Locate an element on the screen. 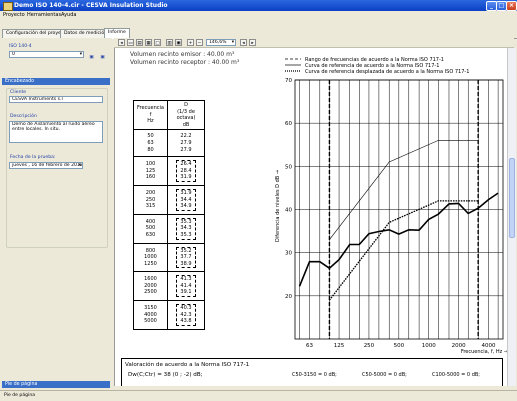  volume-emitter: Volumen recinto emisor : 40.00 m³ is located at coordinates (182, 54).